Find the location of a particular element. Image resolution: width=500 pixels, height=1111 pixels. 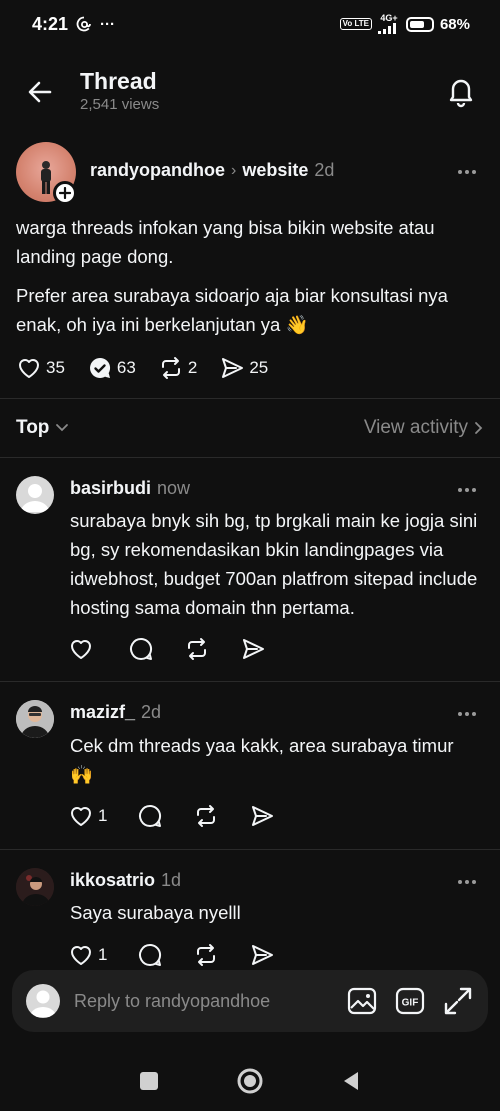

like-button: 35 is located at coordinates (40, 368).